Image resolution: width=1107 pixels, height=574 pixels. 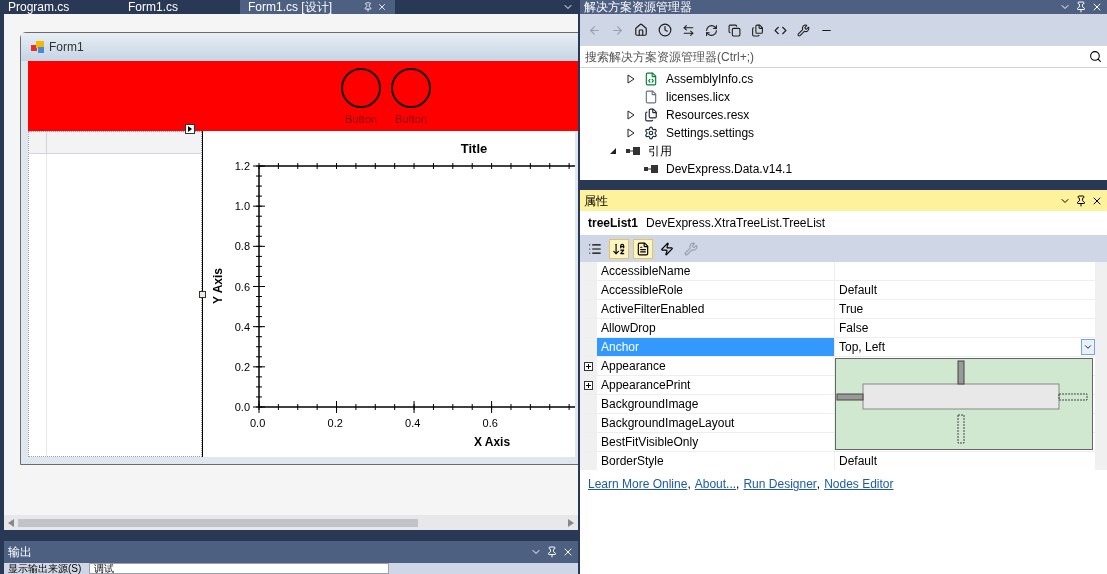 I want to click on chart-title: Title, so click(x=474, y=148).